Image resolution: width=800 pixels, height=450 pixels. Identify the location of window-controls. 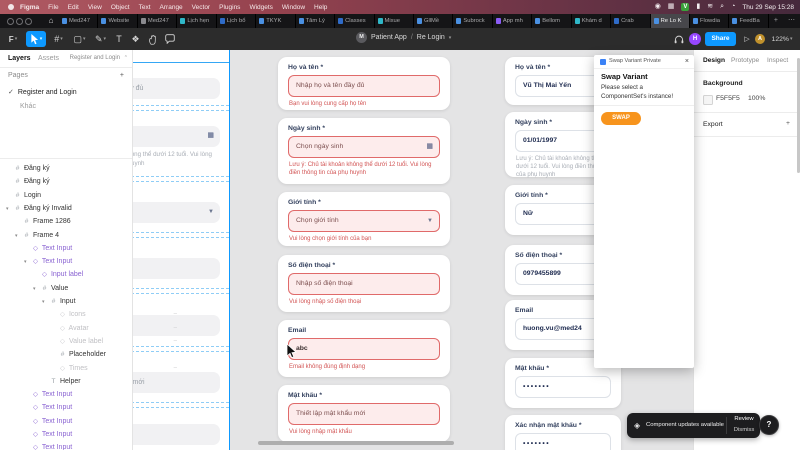
(21, 21).